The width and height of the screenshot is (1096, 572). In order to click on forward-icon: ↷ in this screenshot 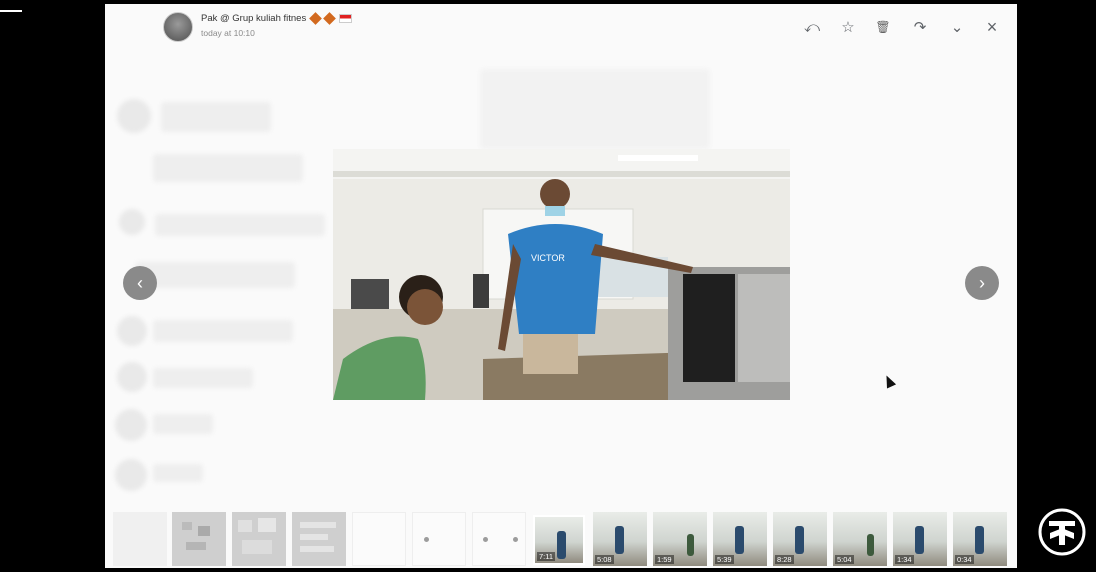, I will do `click(920, 27)`.